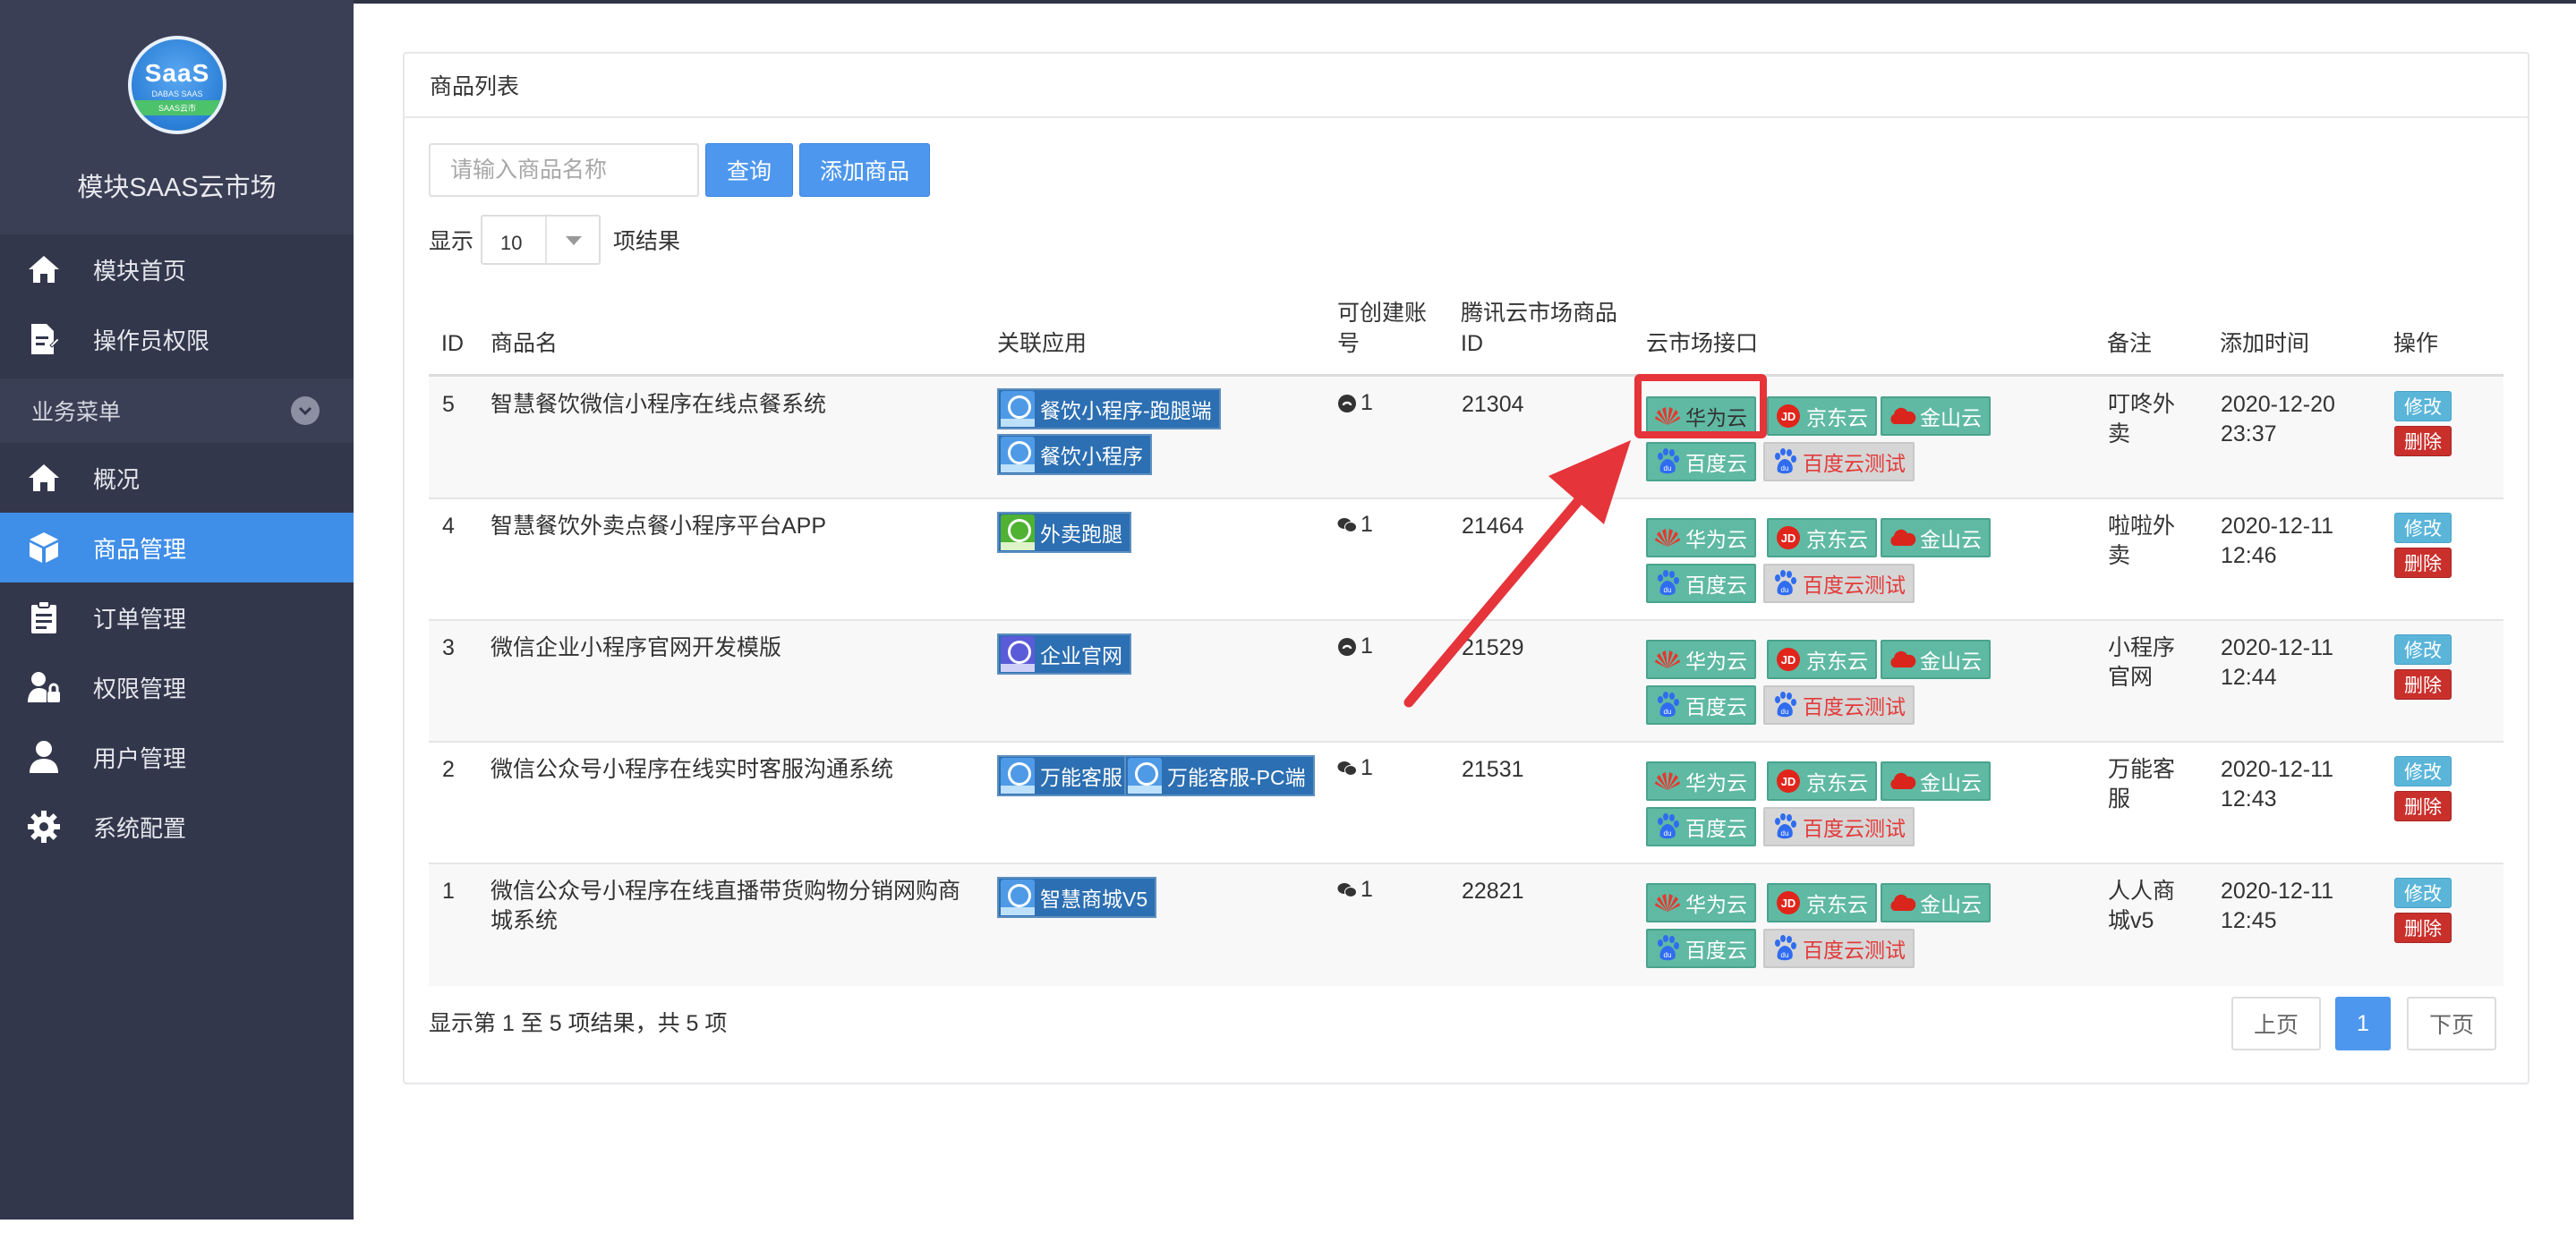 The image size is (2576, 1258). I want to click on row-name: 微信公众号小程序在线实时客服沟通系统, so click(691, 770).